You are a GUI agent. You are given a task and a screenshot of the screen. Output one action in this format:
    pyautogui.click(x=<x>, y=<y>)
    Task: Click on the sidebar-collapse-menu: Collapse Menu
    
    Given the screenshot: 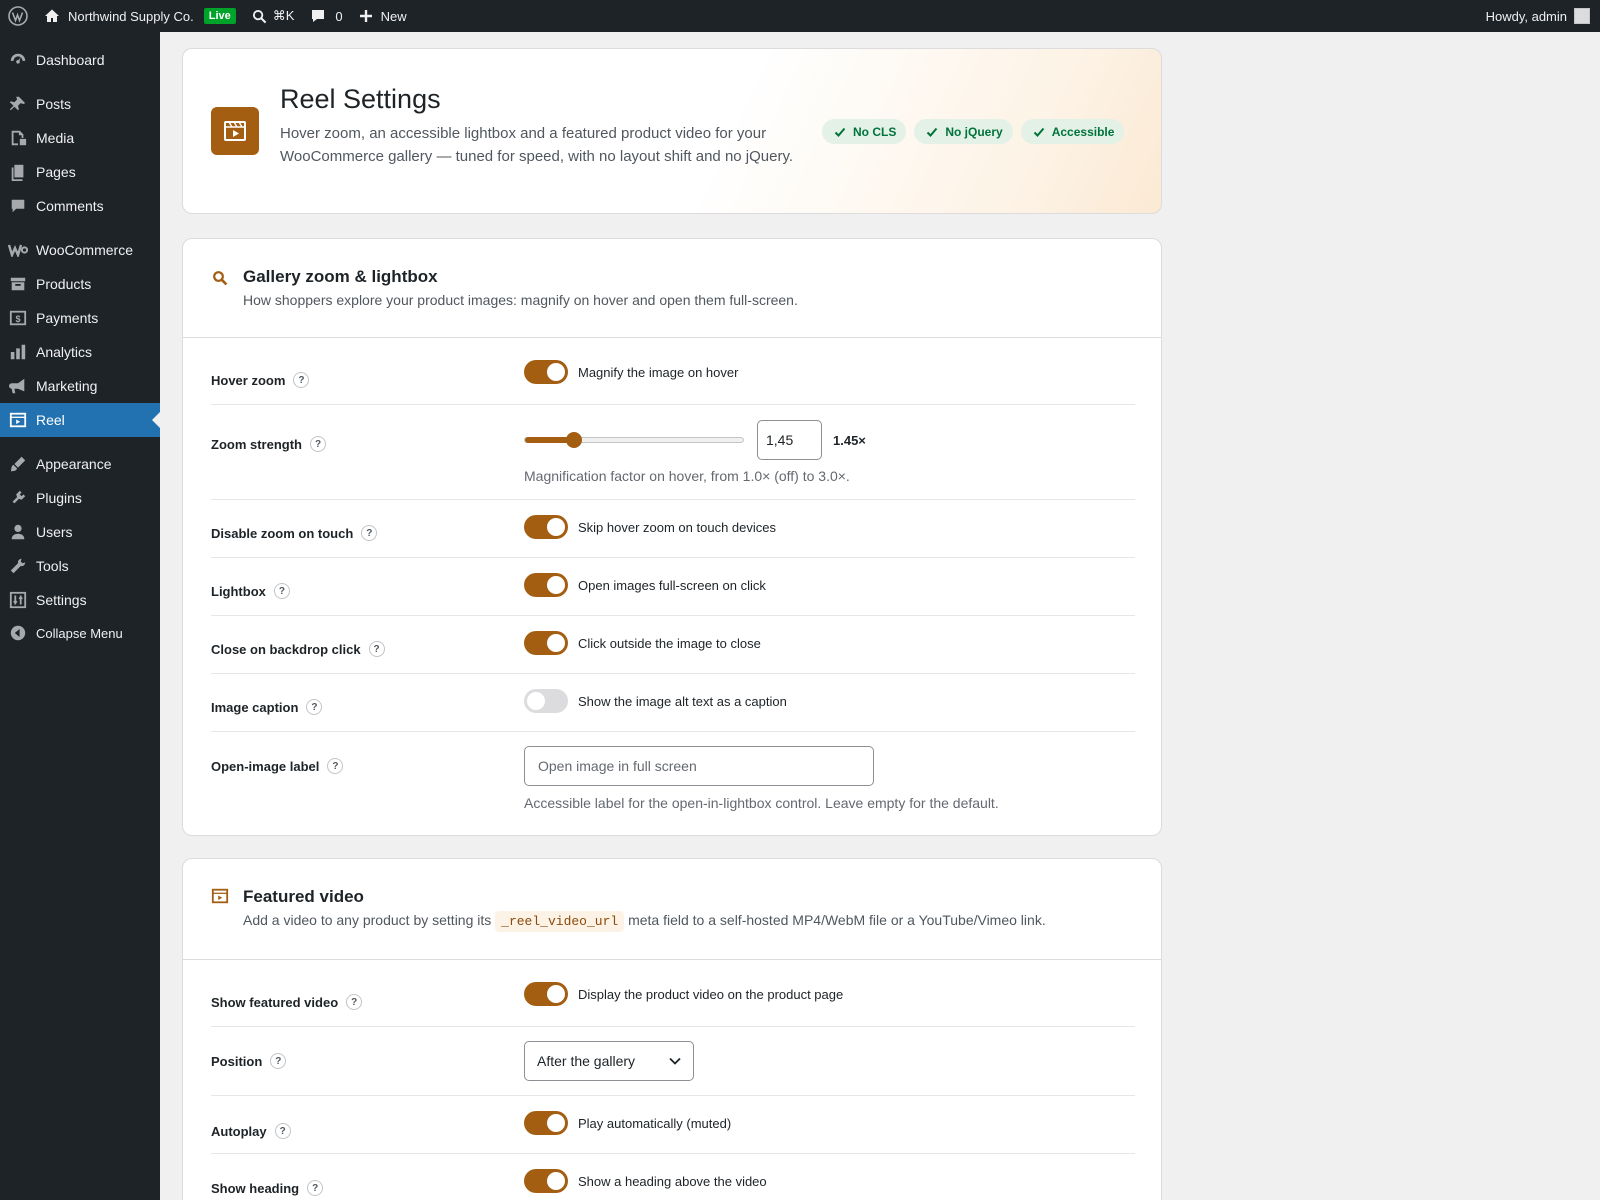 What is the action you would take?
    pyautogui.click(x=80, y=633)
    